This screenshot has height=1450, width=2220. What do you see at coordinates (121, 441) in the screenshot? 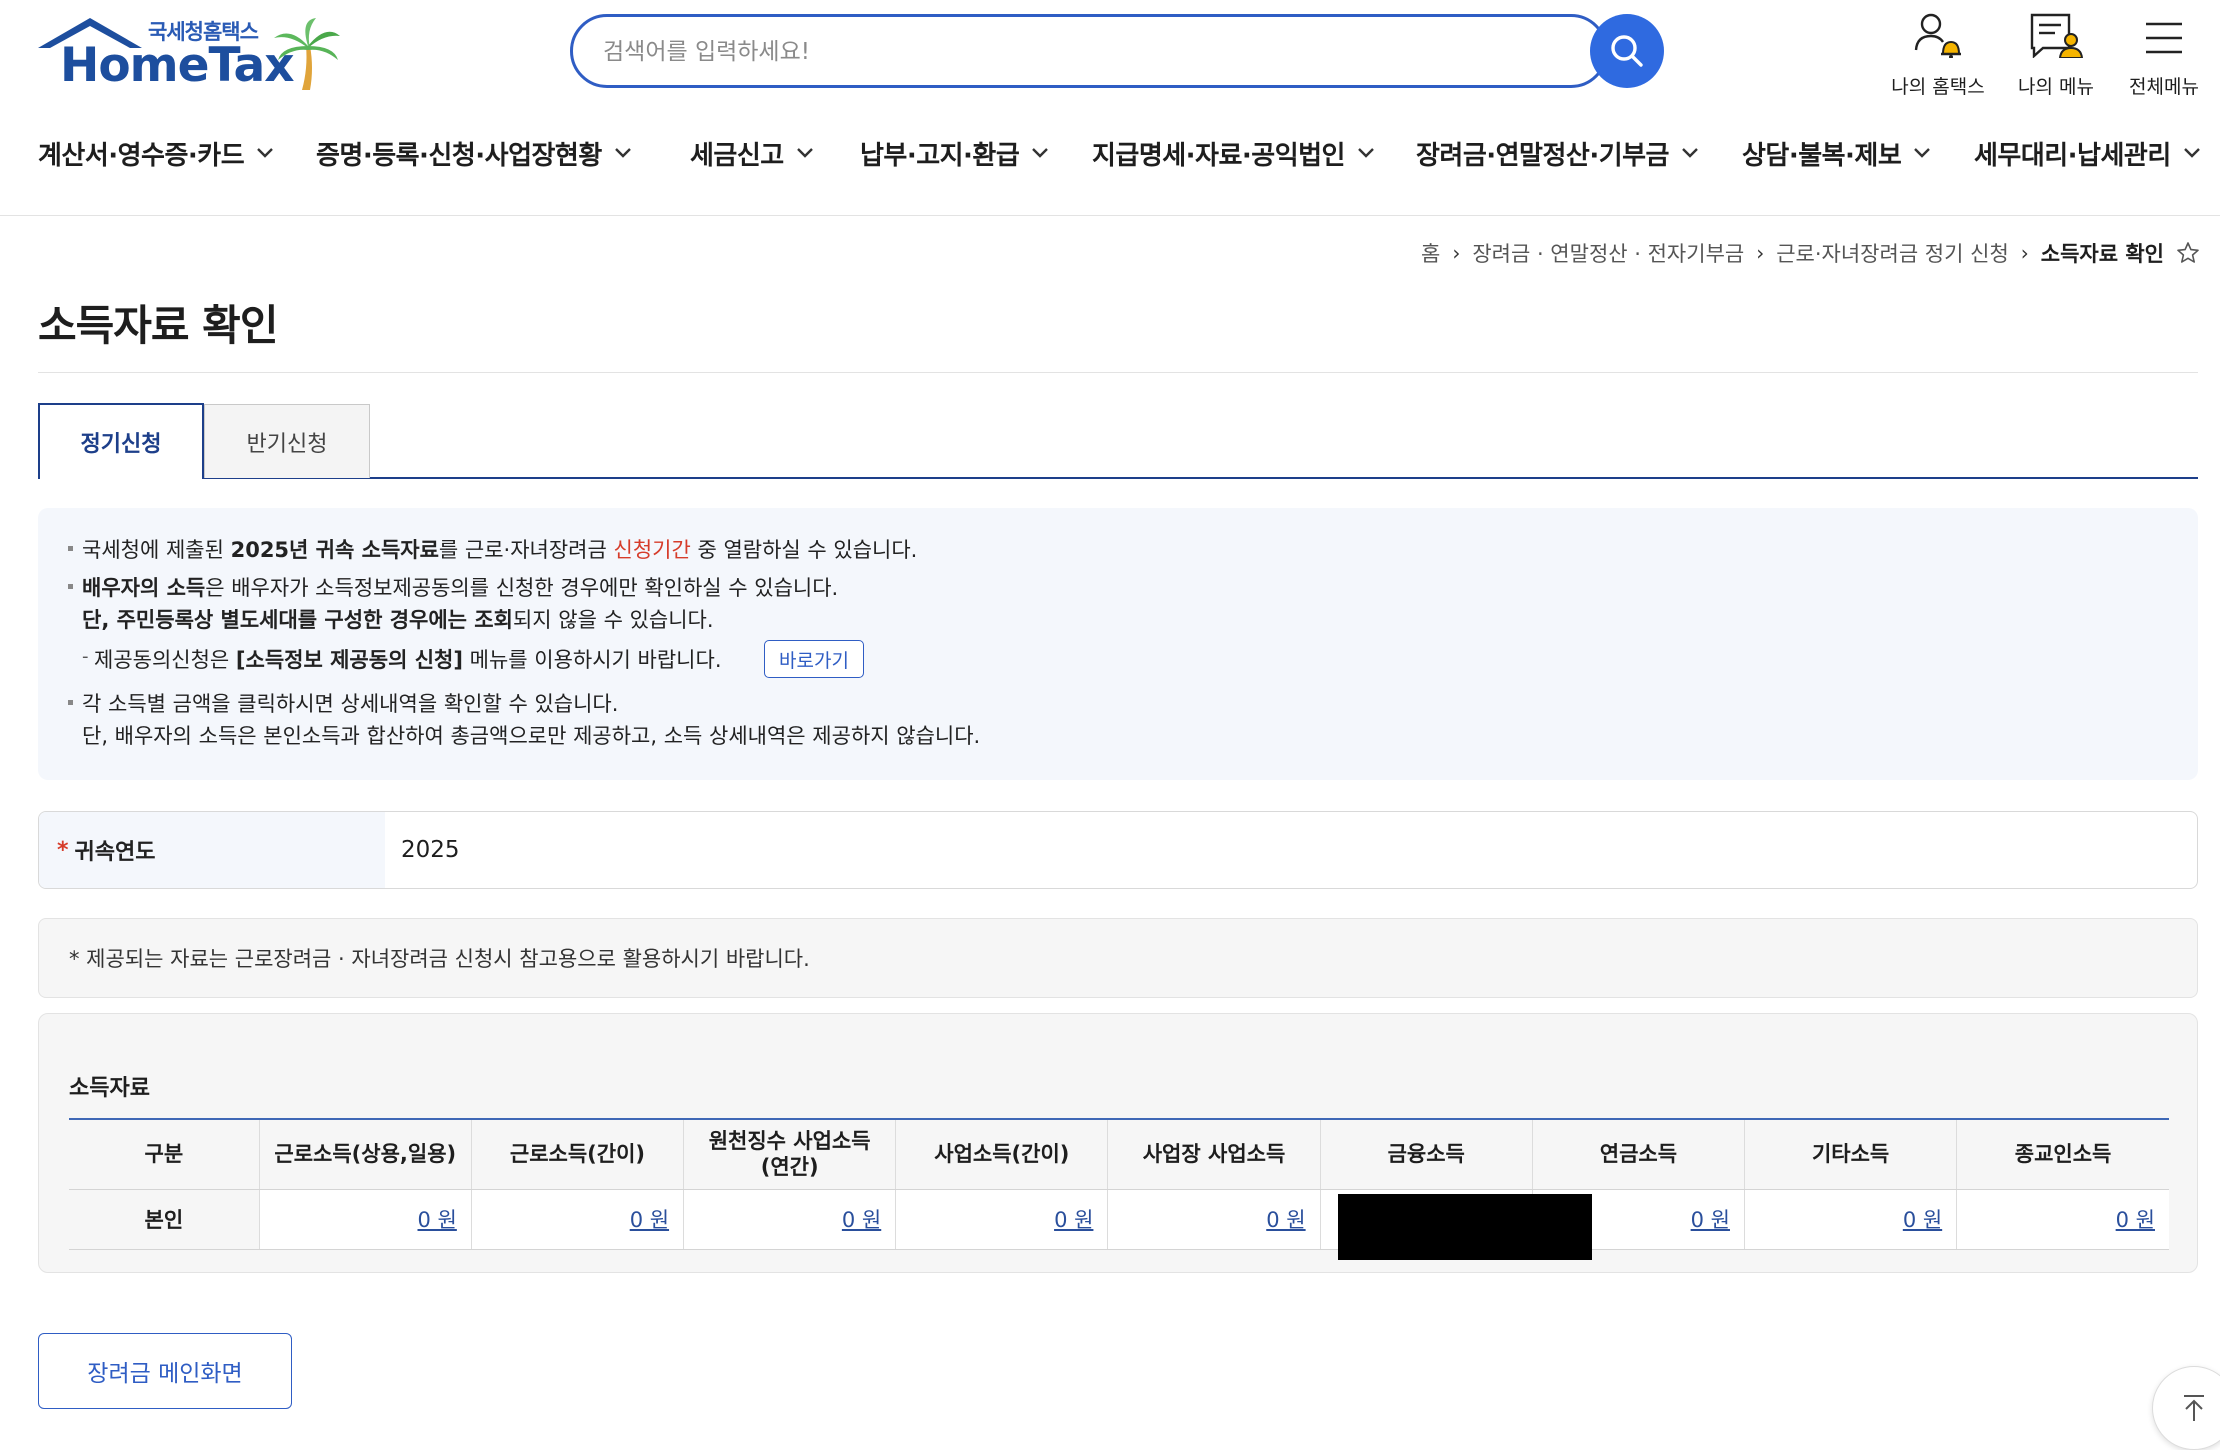
I see `tab-regular-application: 정기신청` at bounding box center [121, 441].